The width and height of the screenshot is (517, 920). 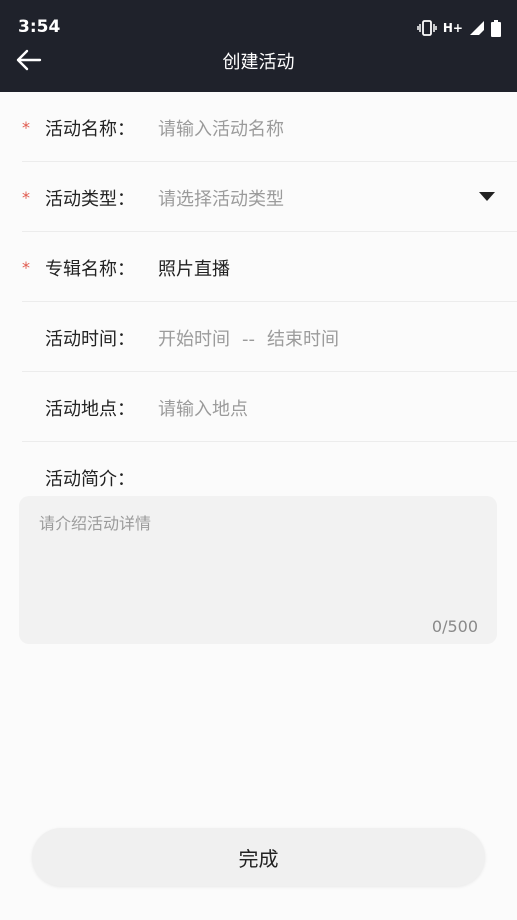 What do you see at coordinates (452, 28) in the screenshot?
I see `network-type: H+` at bounding box center [452, 28].